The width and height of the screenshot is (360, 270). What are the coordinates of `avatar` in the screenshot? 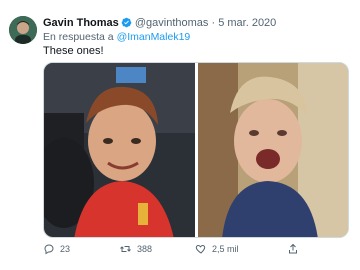 It's located at (23, 30).